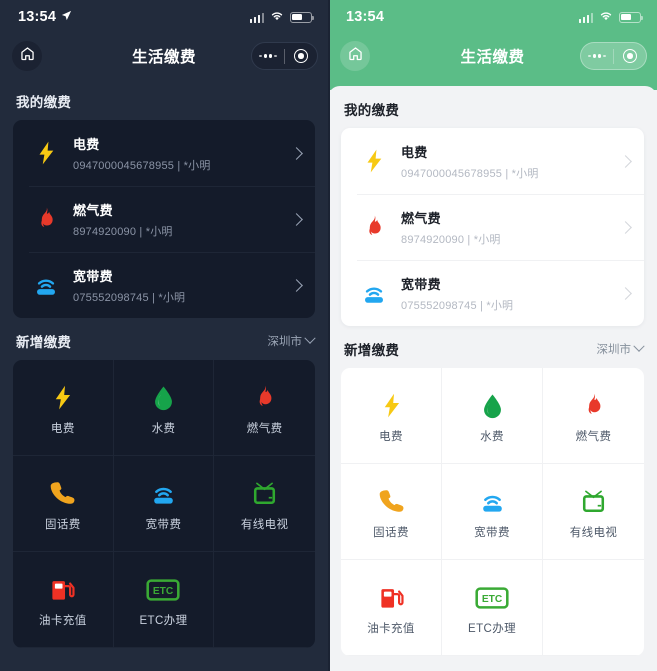 This screenshot has height=671, width=657. Describe the element at coordinates (66, 17) in the screenshot. I see `location-arrow-icon` at that location.